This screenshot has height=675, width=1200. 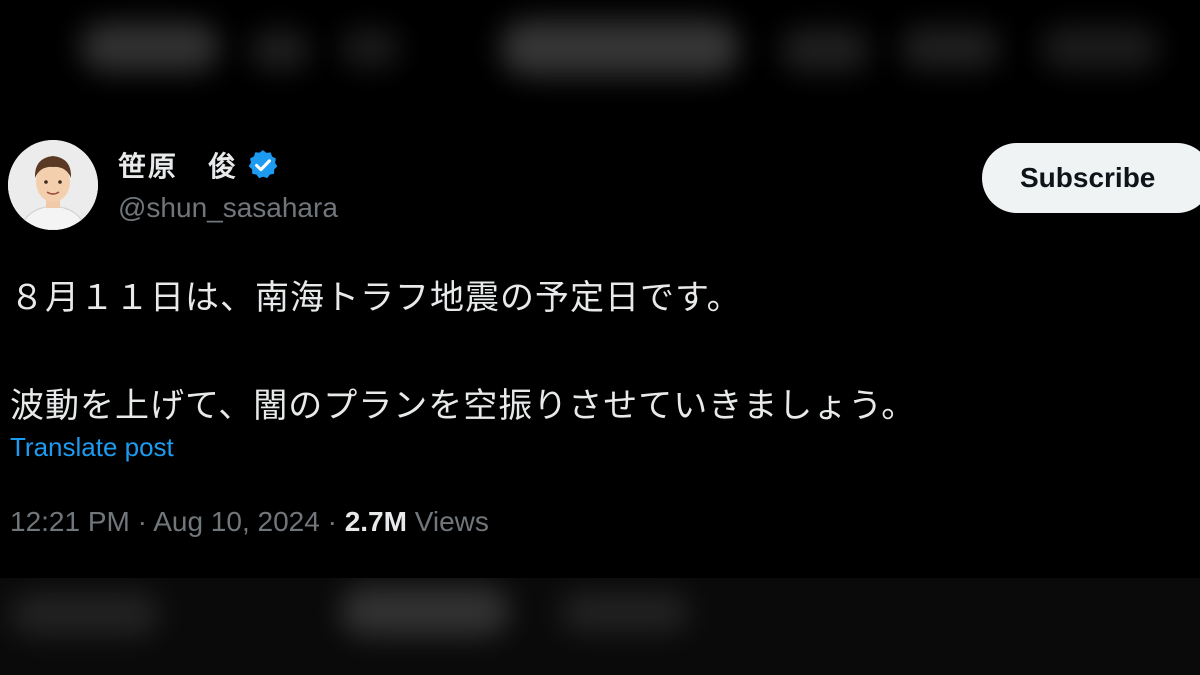 I want to click on display-name: 笹原 俊, so click(x=178, y=165).